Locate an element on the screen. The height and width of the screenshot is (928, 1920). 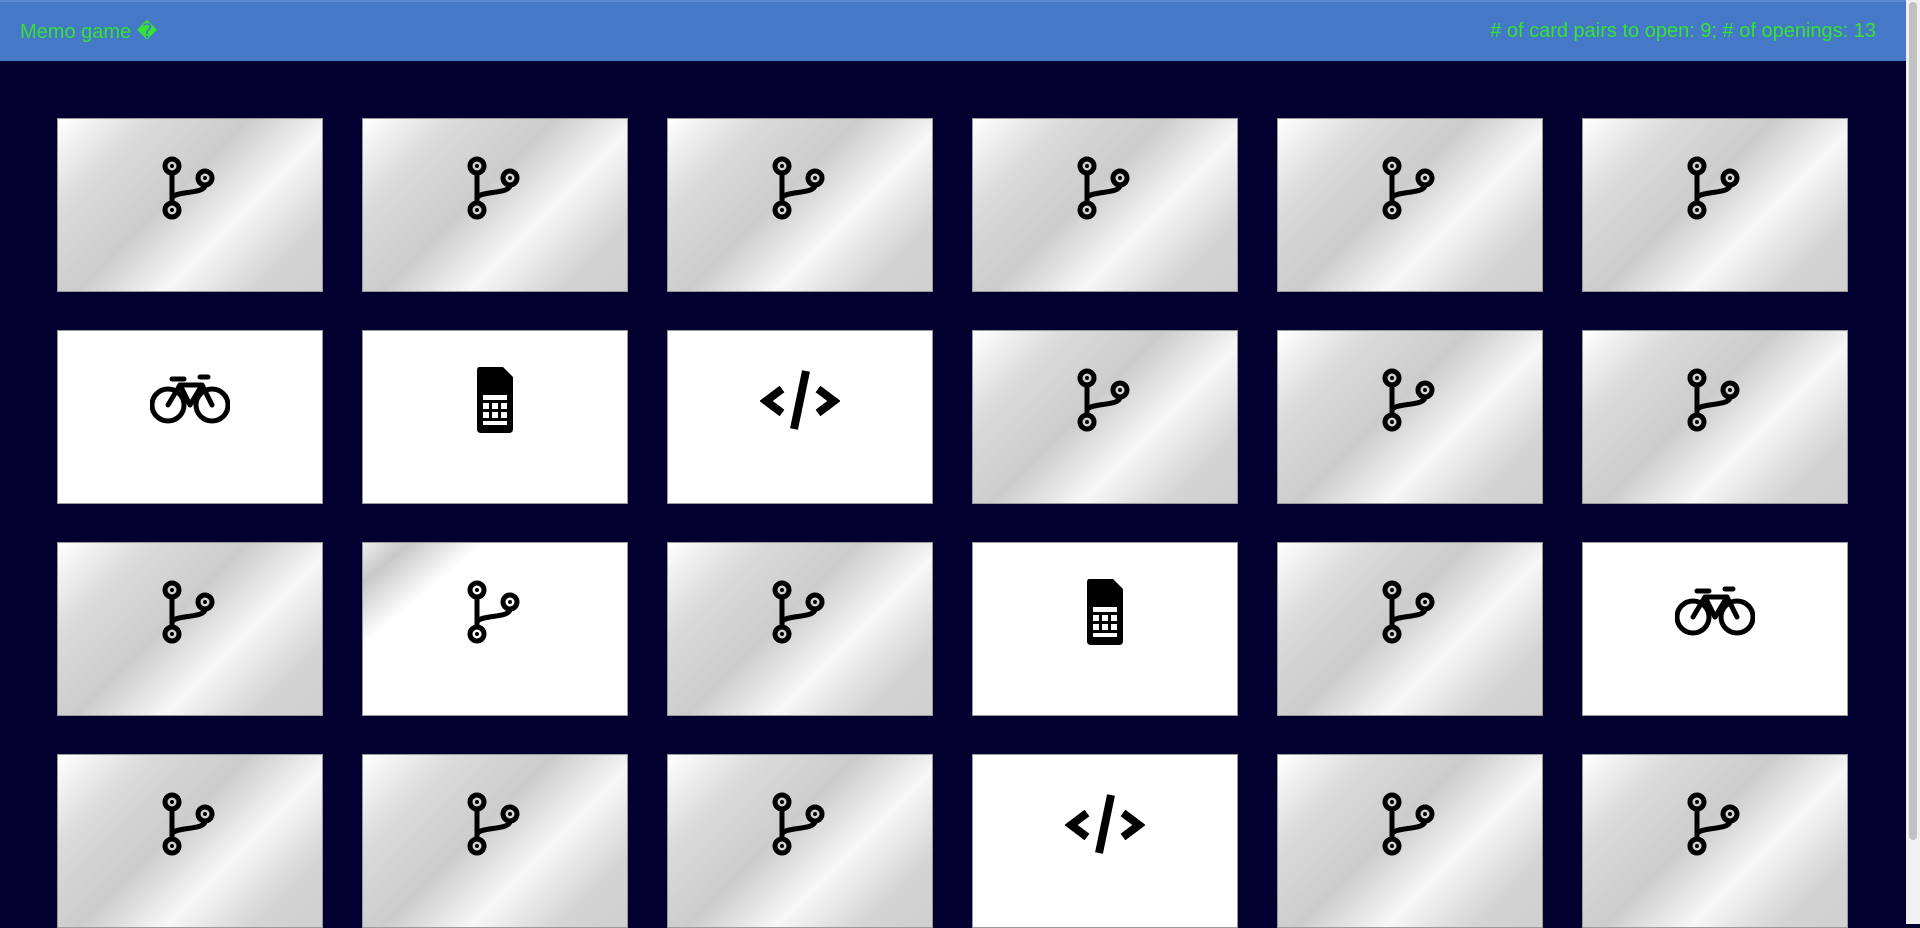
game-title: Memo game � is located at coordinates (89, 32).